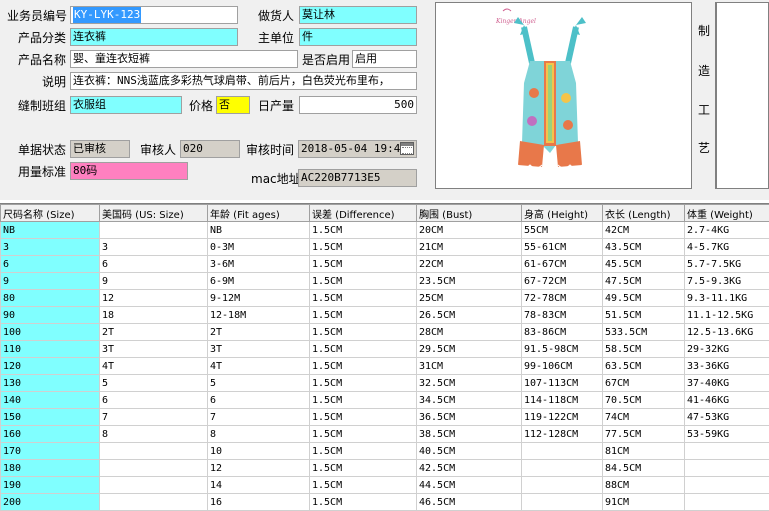 The image size is (769, 511). I want to click on table-cell: 119-122CM, so click(562, 417).